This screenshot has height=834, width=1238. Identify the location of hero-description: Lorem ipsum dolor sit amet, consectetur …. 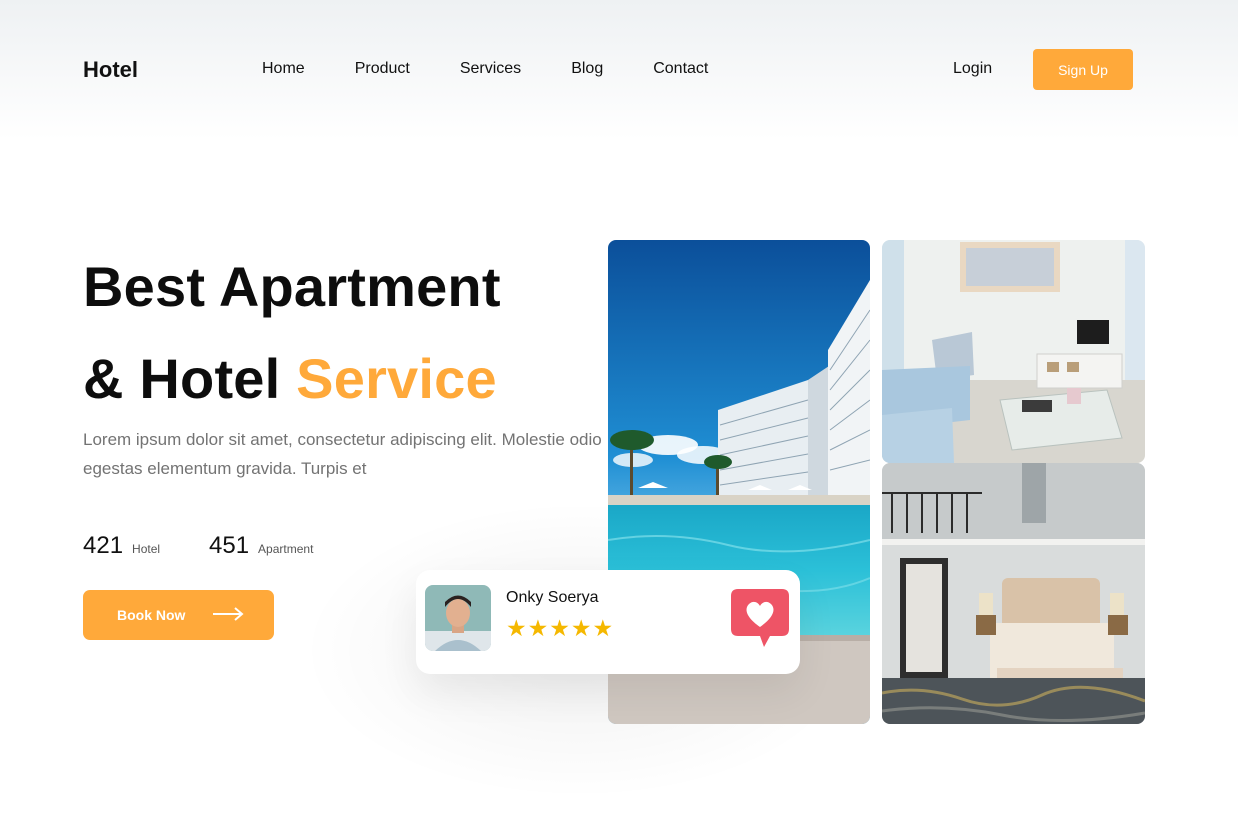
(342, 454).